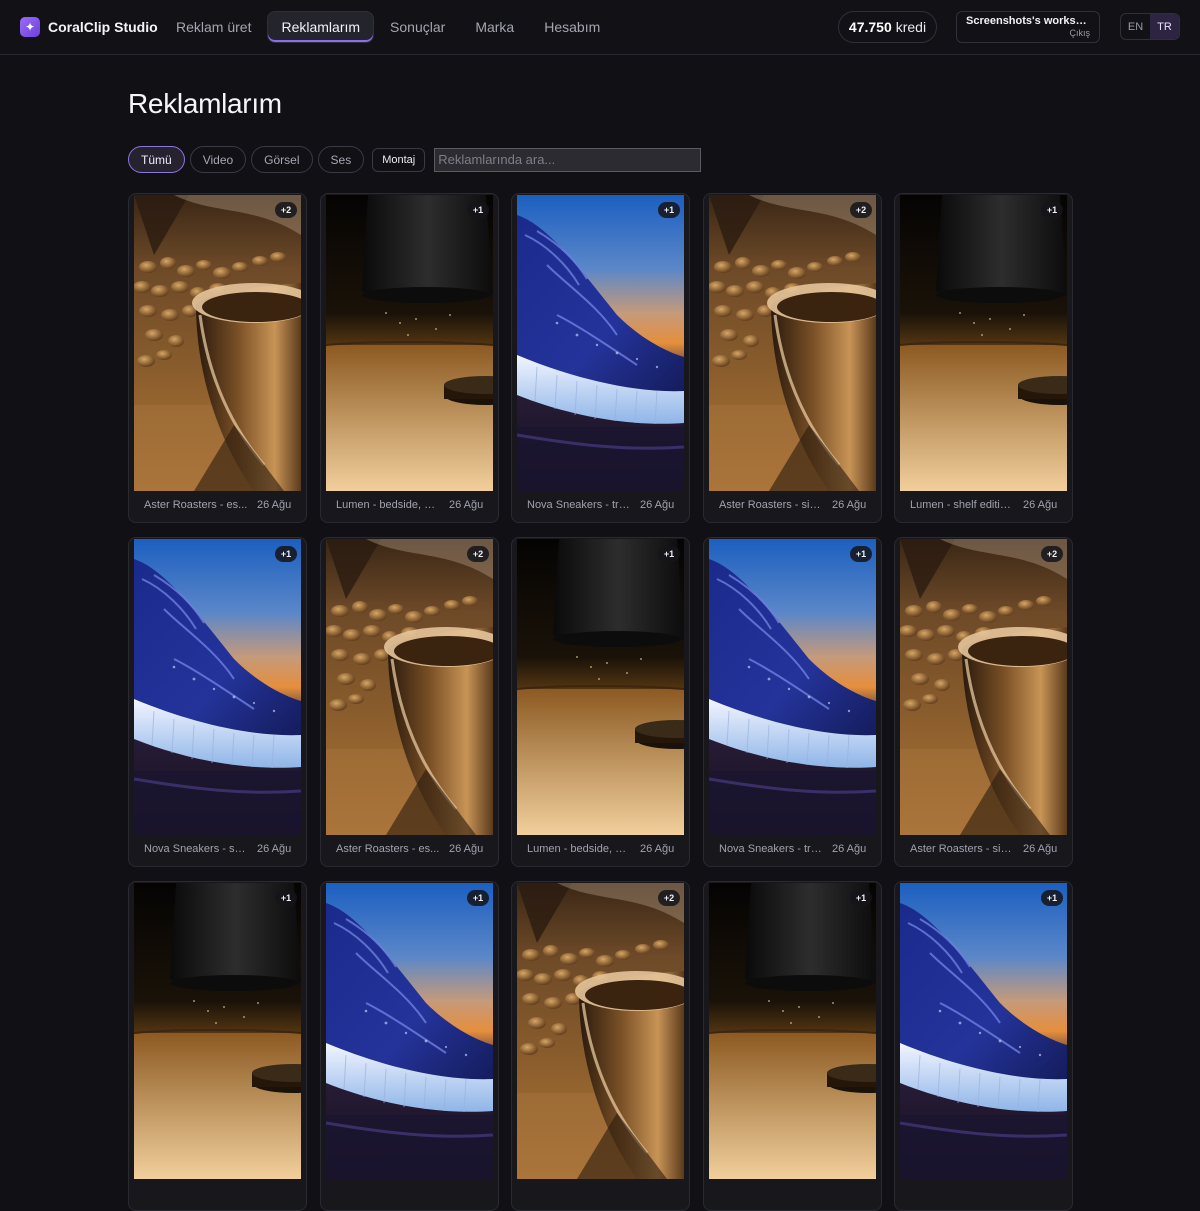 This screenshot has height=1211, width=1200. I want to click on nav-item-brand: Marka, so click(494, 27).